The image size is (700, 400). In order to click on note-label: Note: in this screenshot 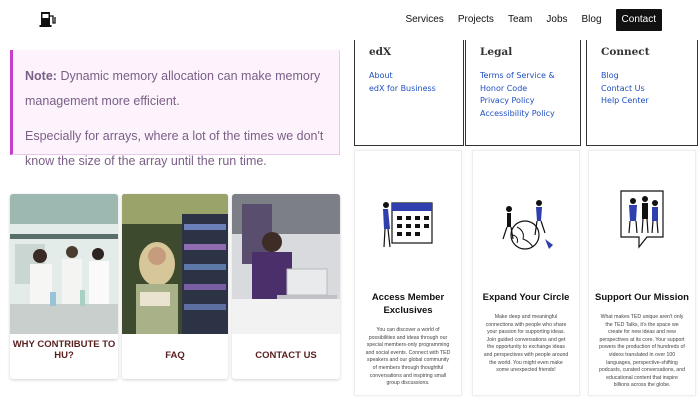, I will do `click(41, 76)`.